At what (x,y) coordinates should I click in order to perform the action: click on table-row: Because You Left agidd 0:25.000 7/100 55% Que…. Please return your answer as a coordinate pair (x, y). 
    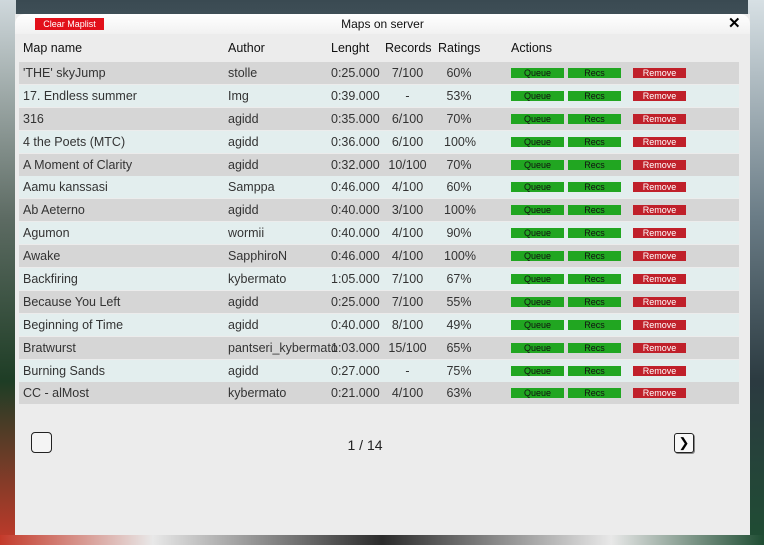
    Looking at the image, I should click on (379, 301).